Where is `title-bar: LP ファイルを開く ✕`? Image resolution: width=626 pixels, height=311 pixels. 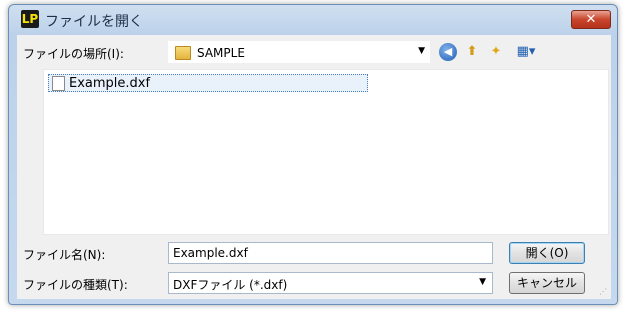 title-bar: LP ファイルを開く ✕ is located at coordinates (313, 20).